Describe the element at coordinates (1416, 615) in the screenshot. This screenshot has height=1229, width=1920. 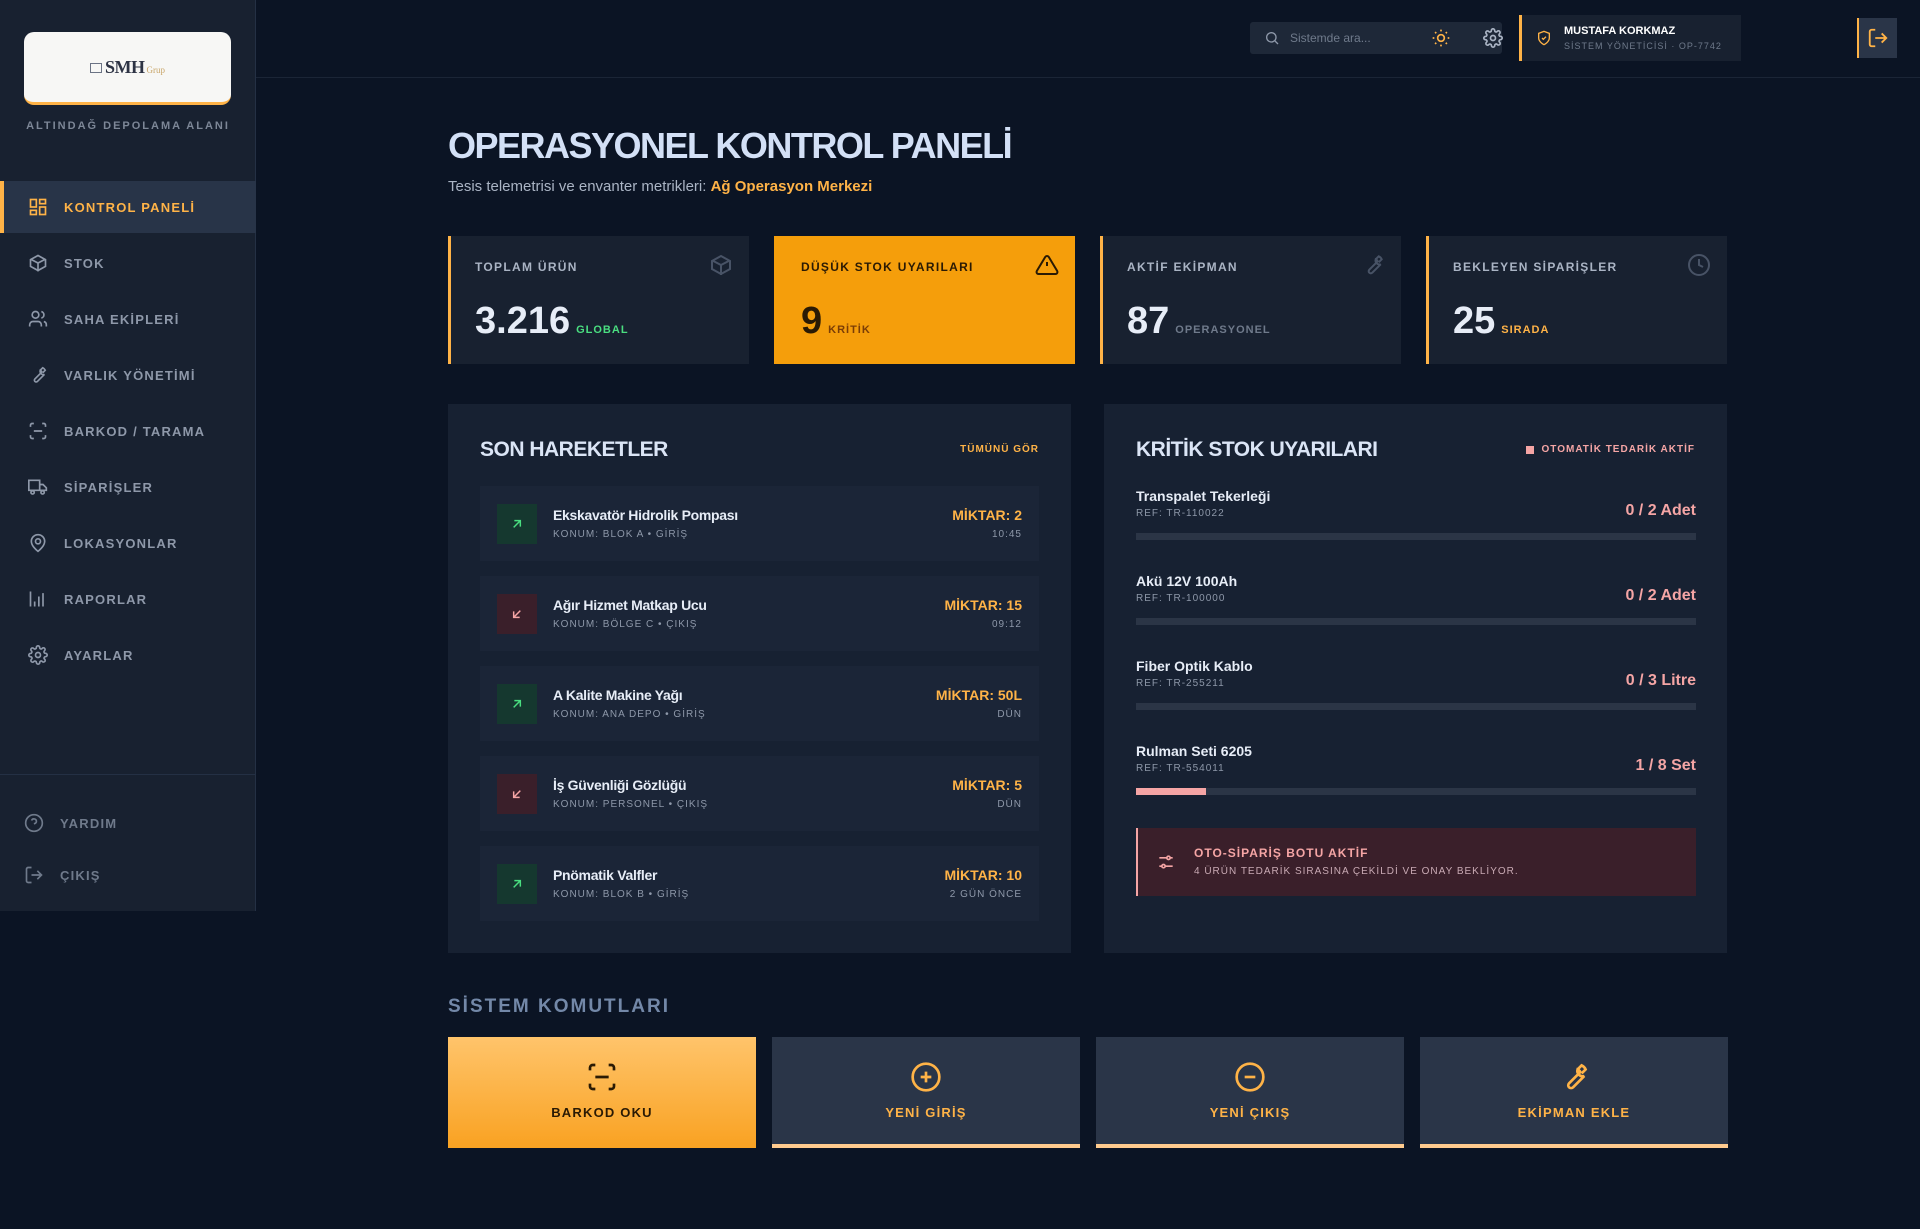
I see `alert-item: Akü 12V 100Ah REF: TR-100000 0 / 2 Adet` at that location.